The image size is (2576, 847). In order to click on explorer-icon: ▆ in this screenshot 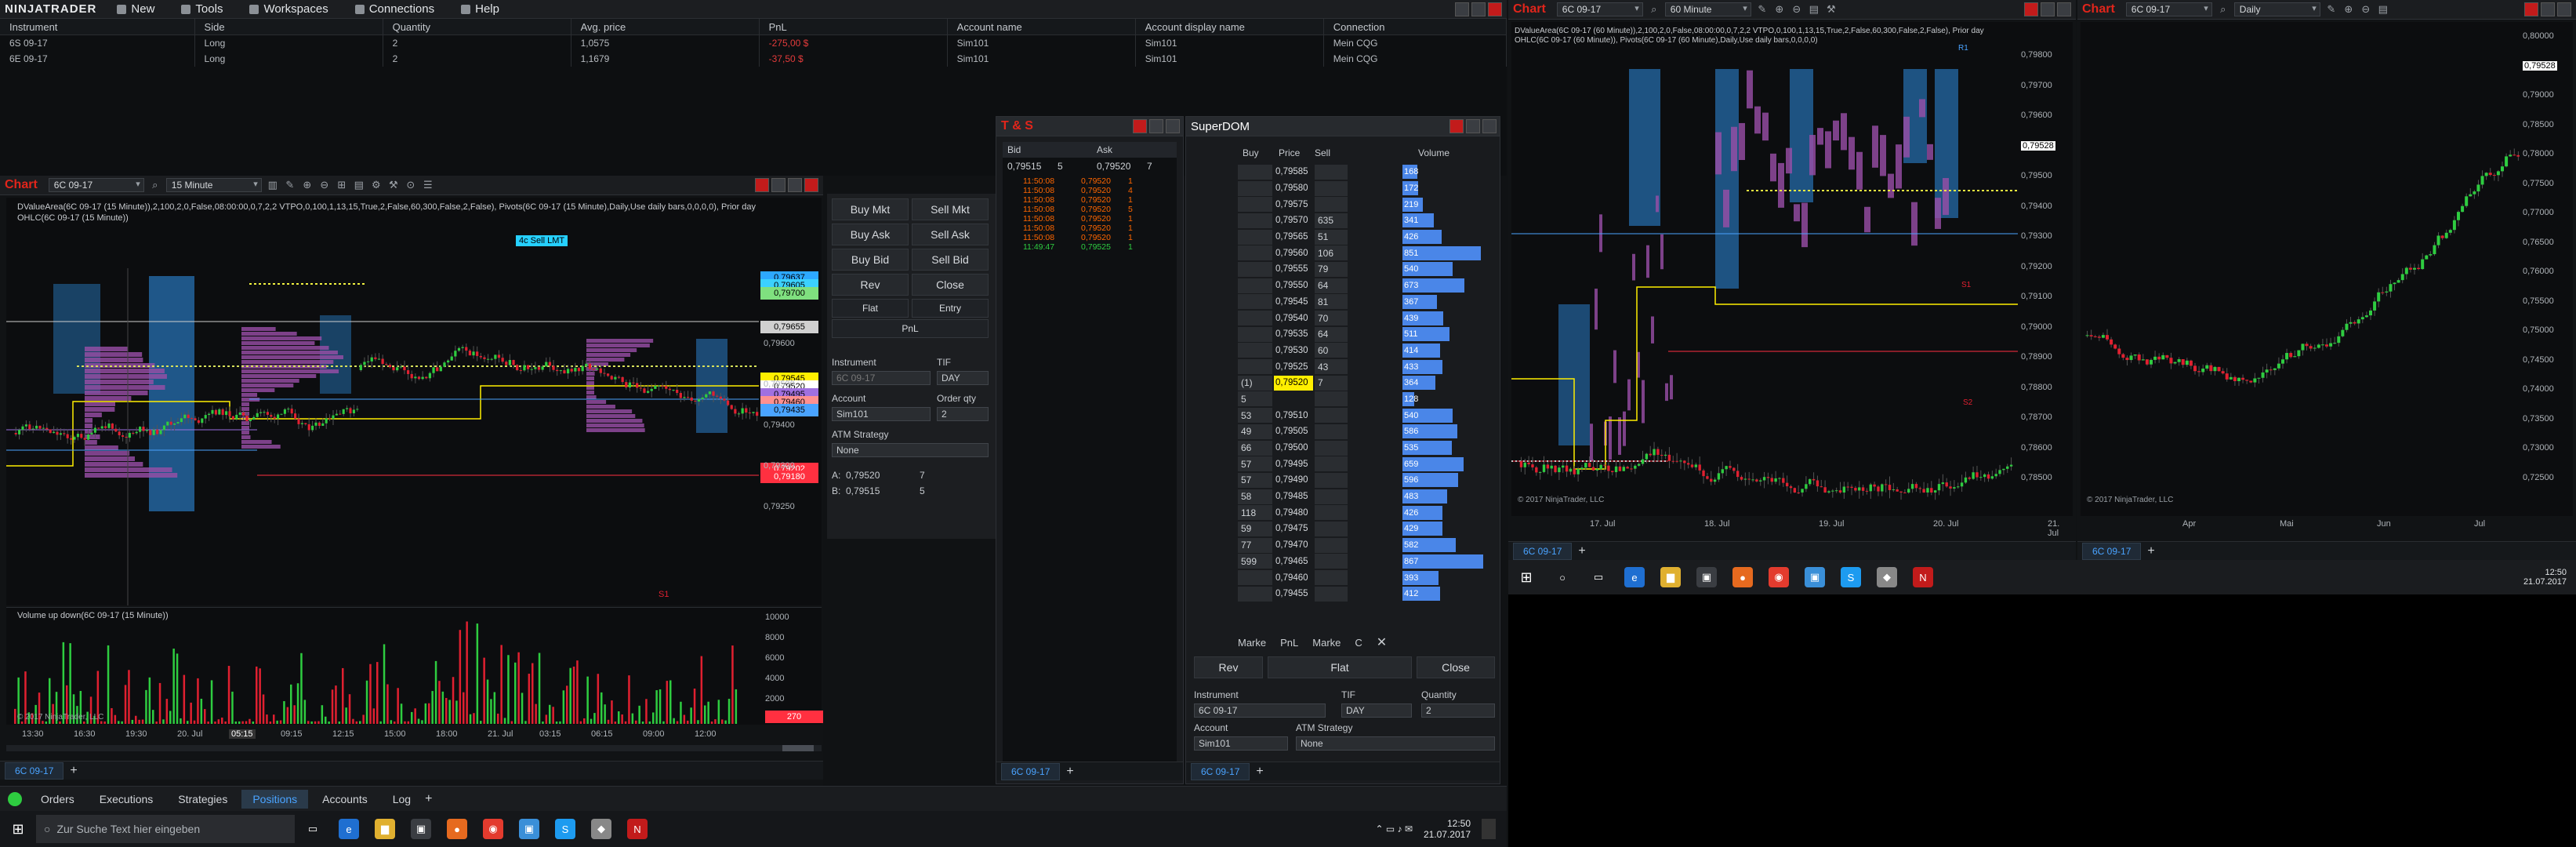, I will do `click(1671, 577)`.